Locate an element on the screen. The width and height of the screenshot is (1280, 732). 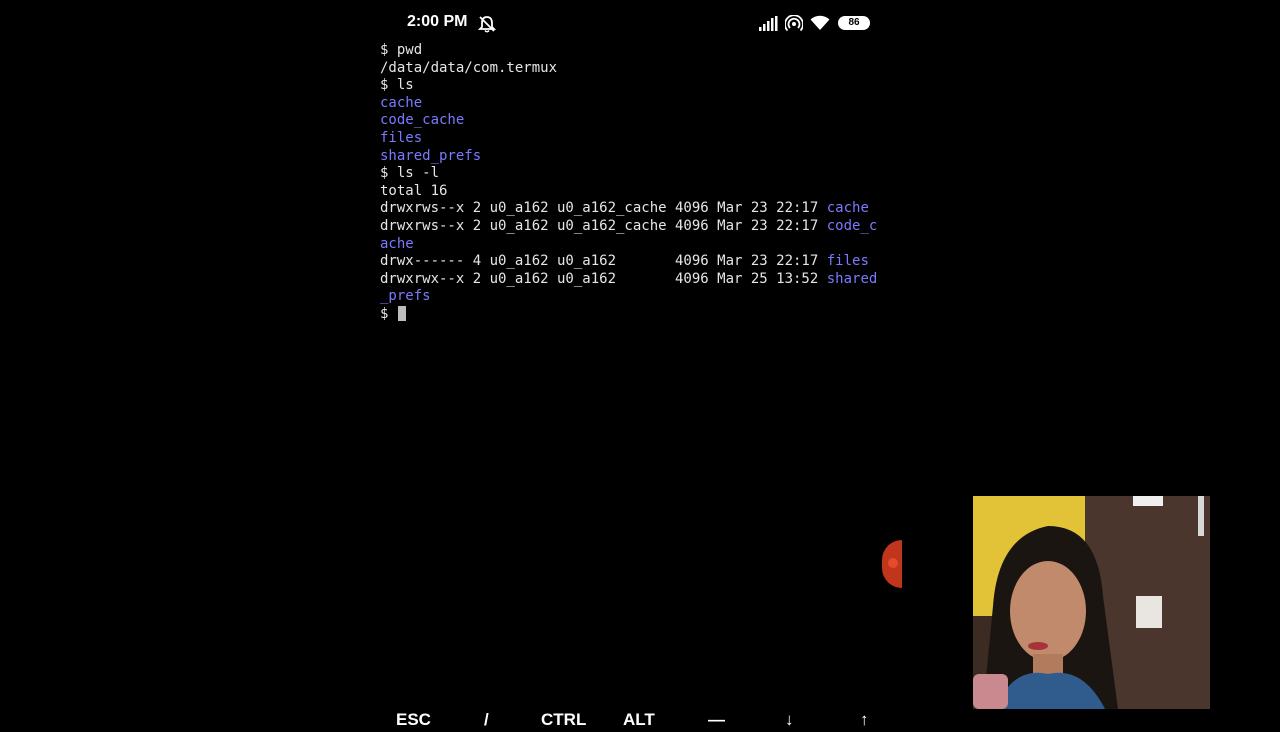
status-time: 2:00 PM is located at coordinates (437, 21).